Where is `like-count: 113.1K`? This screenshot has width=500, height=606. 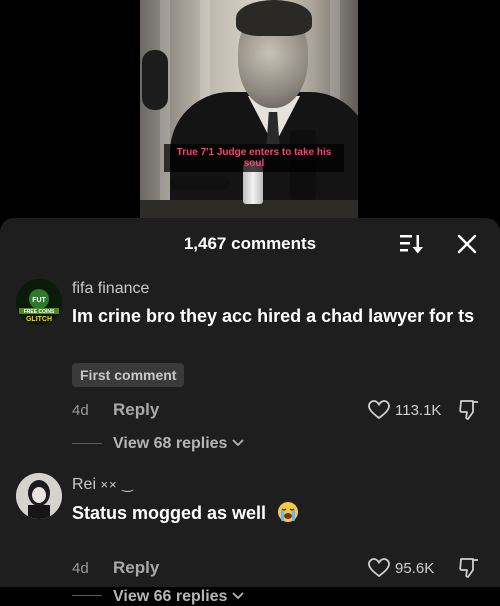 like-count: 113.1K is located at coordinates (418, 410).